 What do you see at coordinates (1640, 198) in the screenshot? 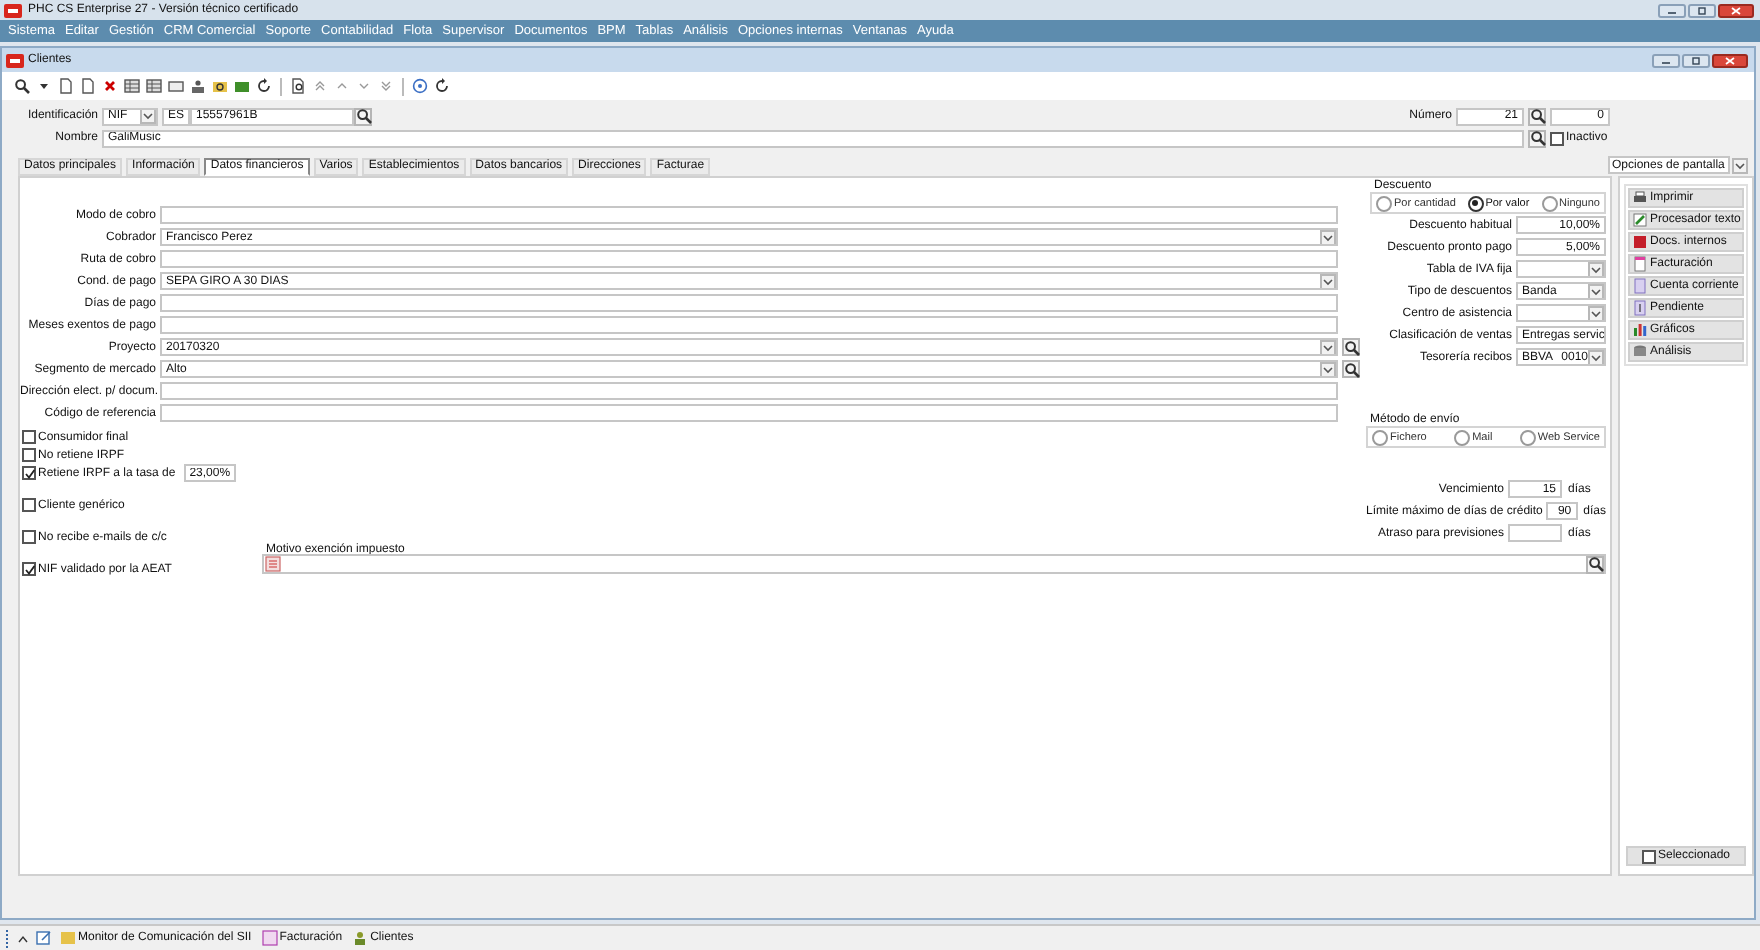
I see `printer-icon` at bounding box center [1640, 198].